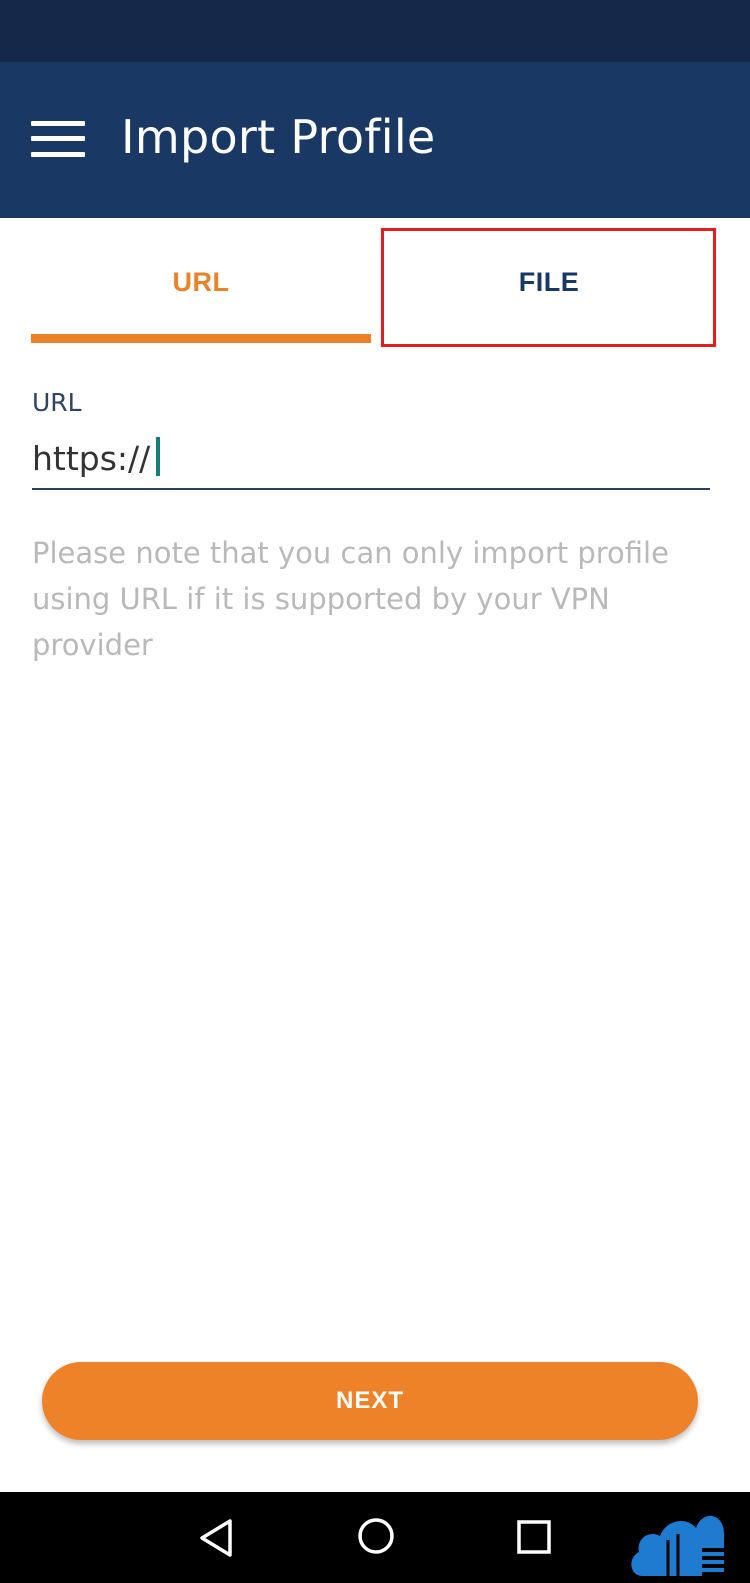  I want to click on home-icon, so click(376, 1536).